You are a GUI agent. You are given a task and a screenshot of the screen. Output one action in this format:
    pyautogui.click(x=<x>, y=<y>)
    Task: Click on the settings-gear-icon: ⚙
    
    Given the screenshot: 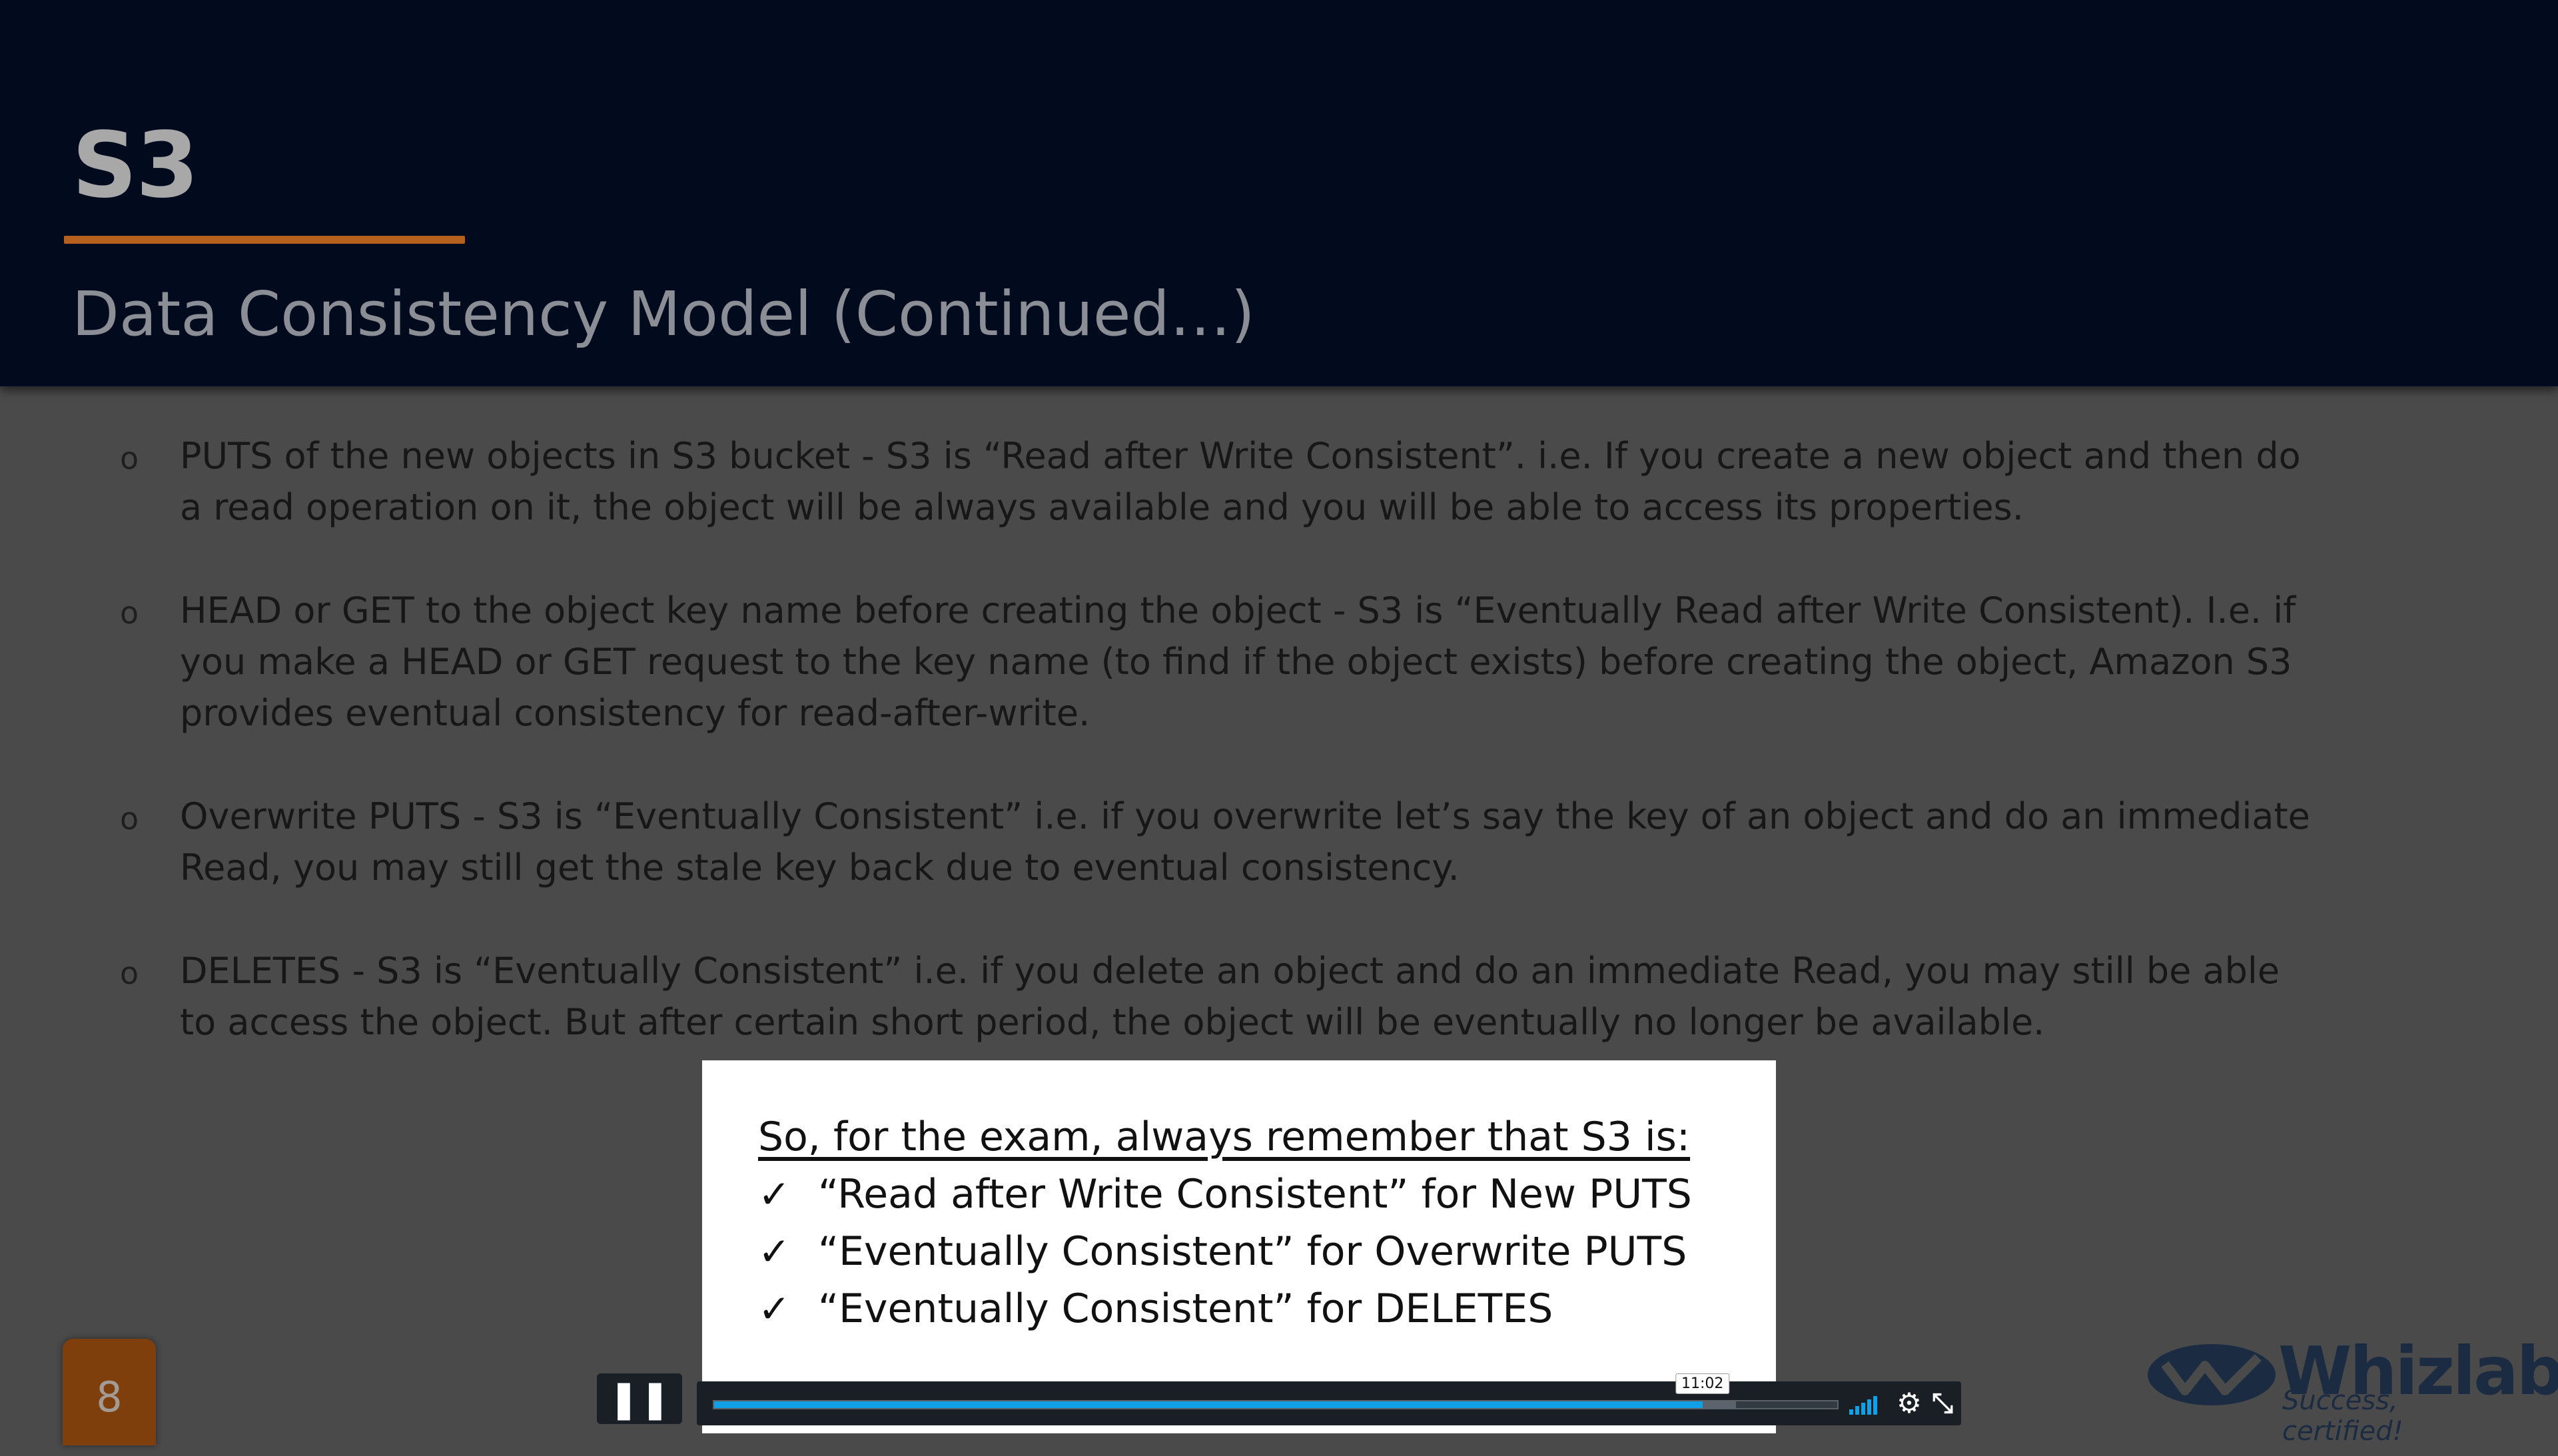 What is the action you would take?
    pyautogui.click(x=1909, y=1403)
    